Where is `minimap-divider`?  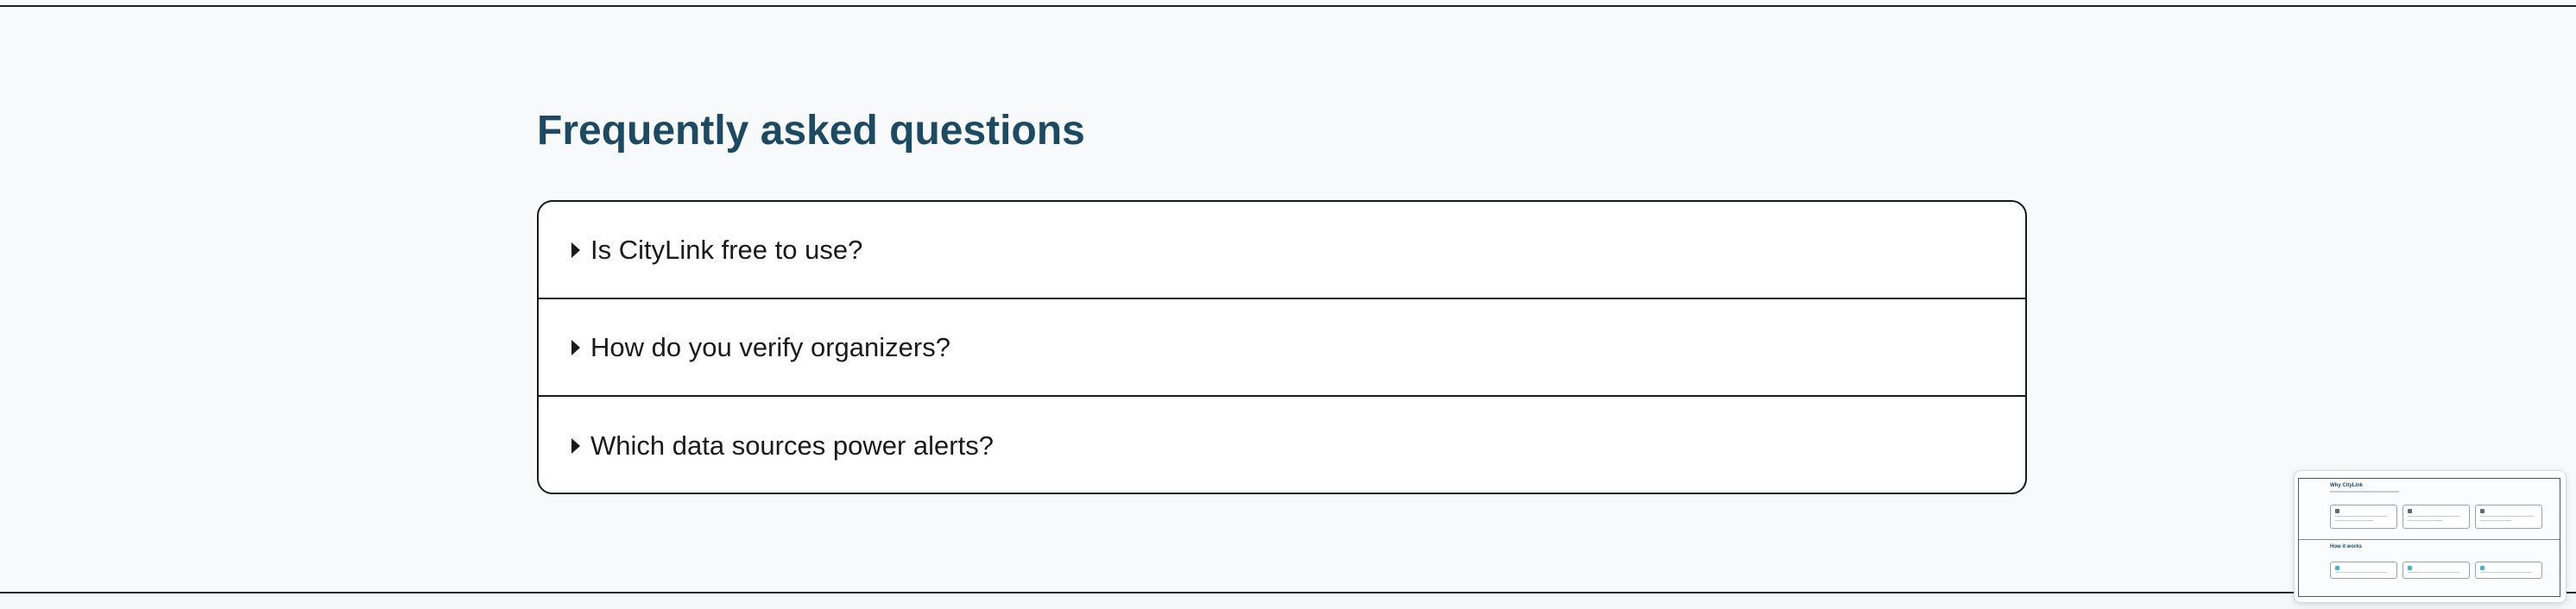 minimap-divider is located at coordinates (2429, 539).